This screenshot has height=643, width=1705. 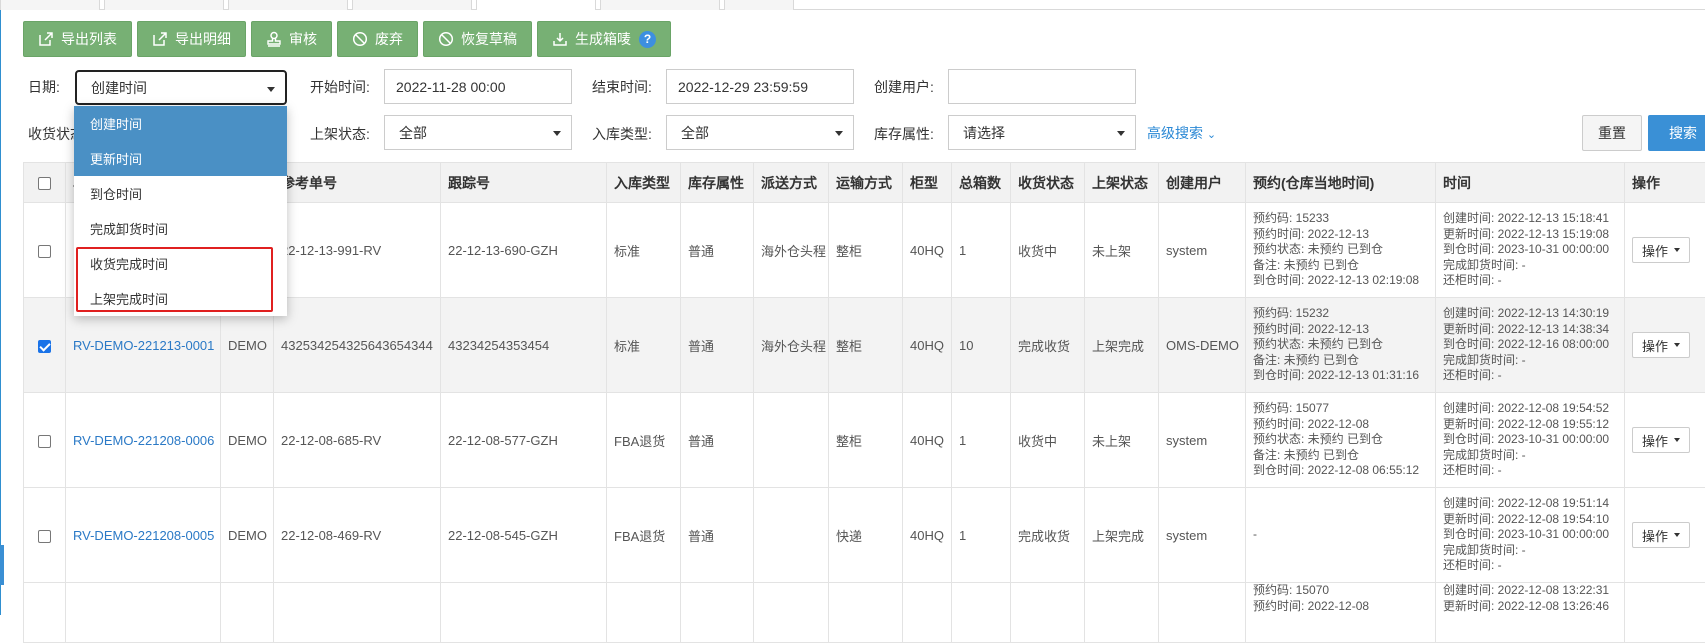 I want to click on col-header: 跟踪号, so click(x=524, y=183).